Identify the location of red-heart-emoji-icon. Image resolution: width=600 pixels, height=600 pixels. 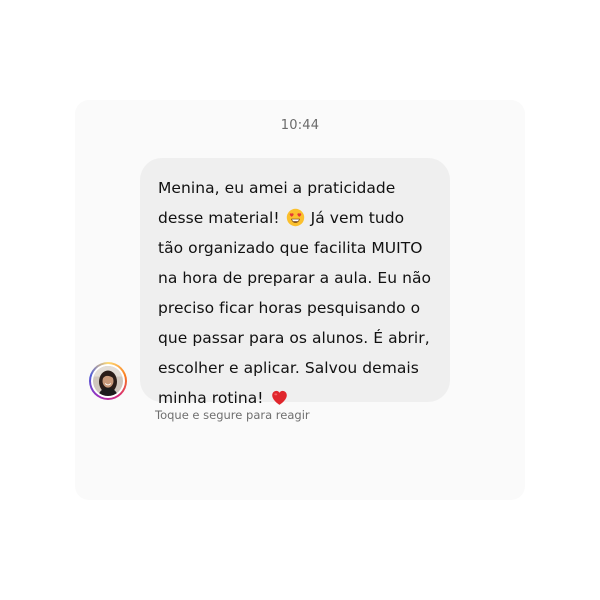
(279, 397).